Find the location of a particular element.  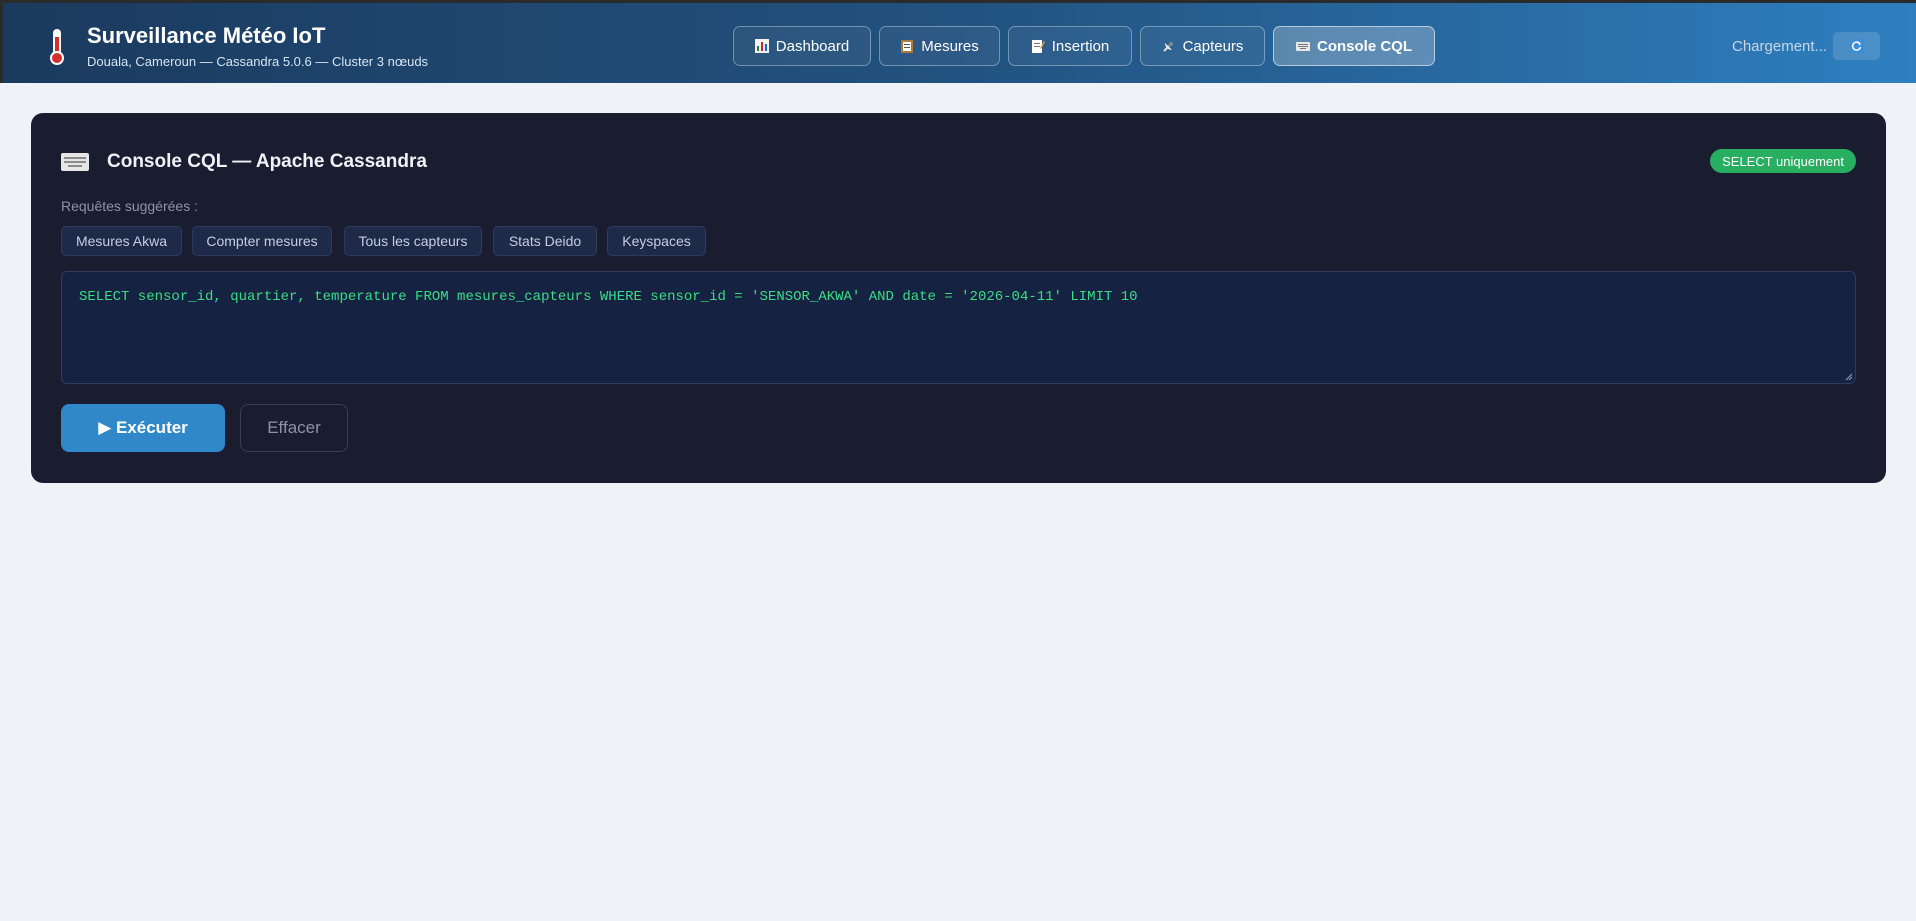

suggestions-label: Requêtes suggérées : is located at coordinates (129, 206).